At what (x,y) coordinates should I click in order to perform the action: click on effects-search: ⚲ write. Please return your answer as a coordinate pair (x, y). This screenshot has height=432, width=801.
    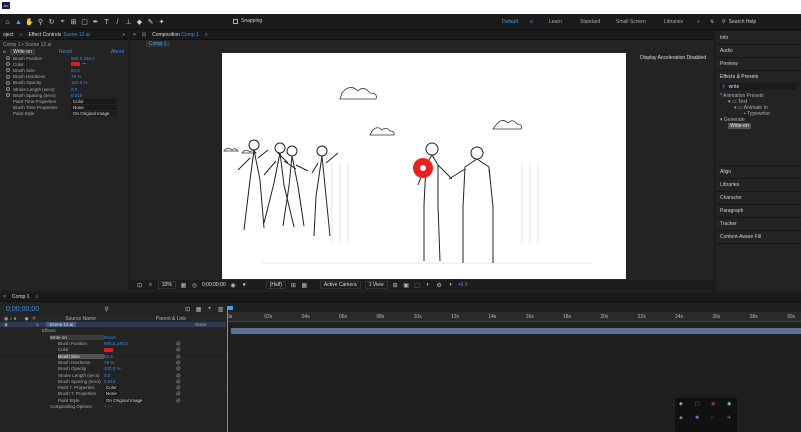
    Looking at the image, I should click on (758, 86).